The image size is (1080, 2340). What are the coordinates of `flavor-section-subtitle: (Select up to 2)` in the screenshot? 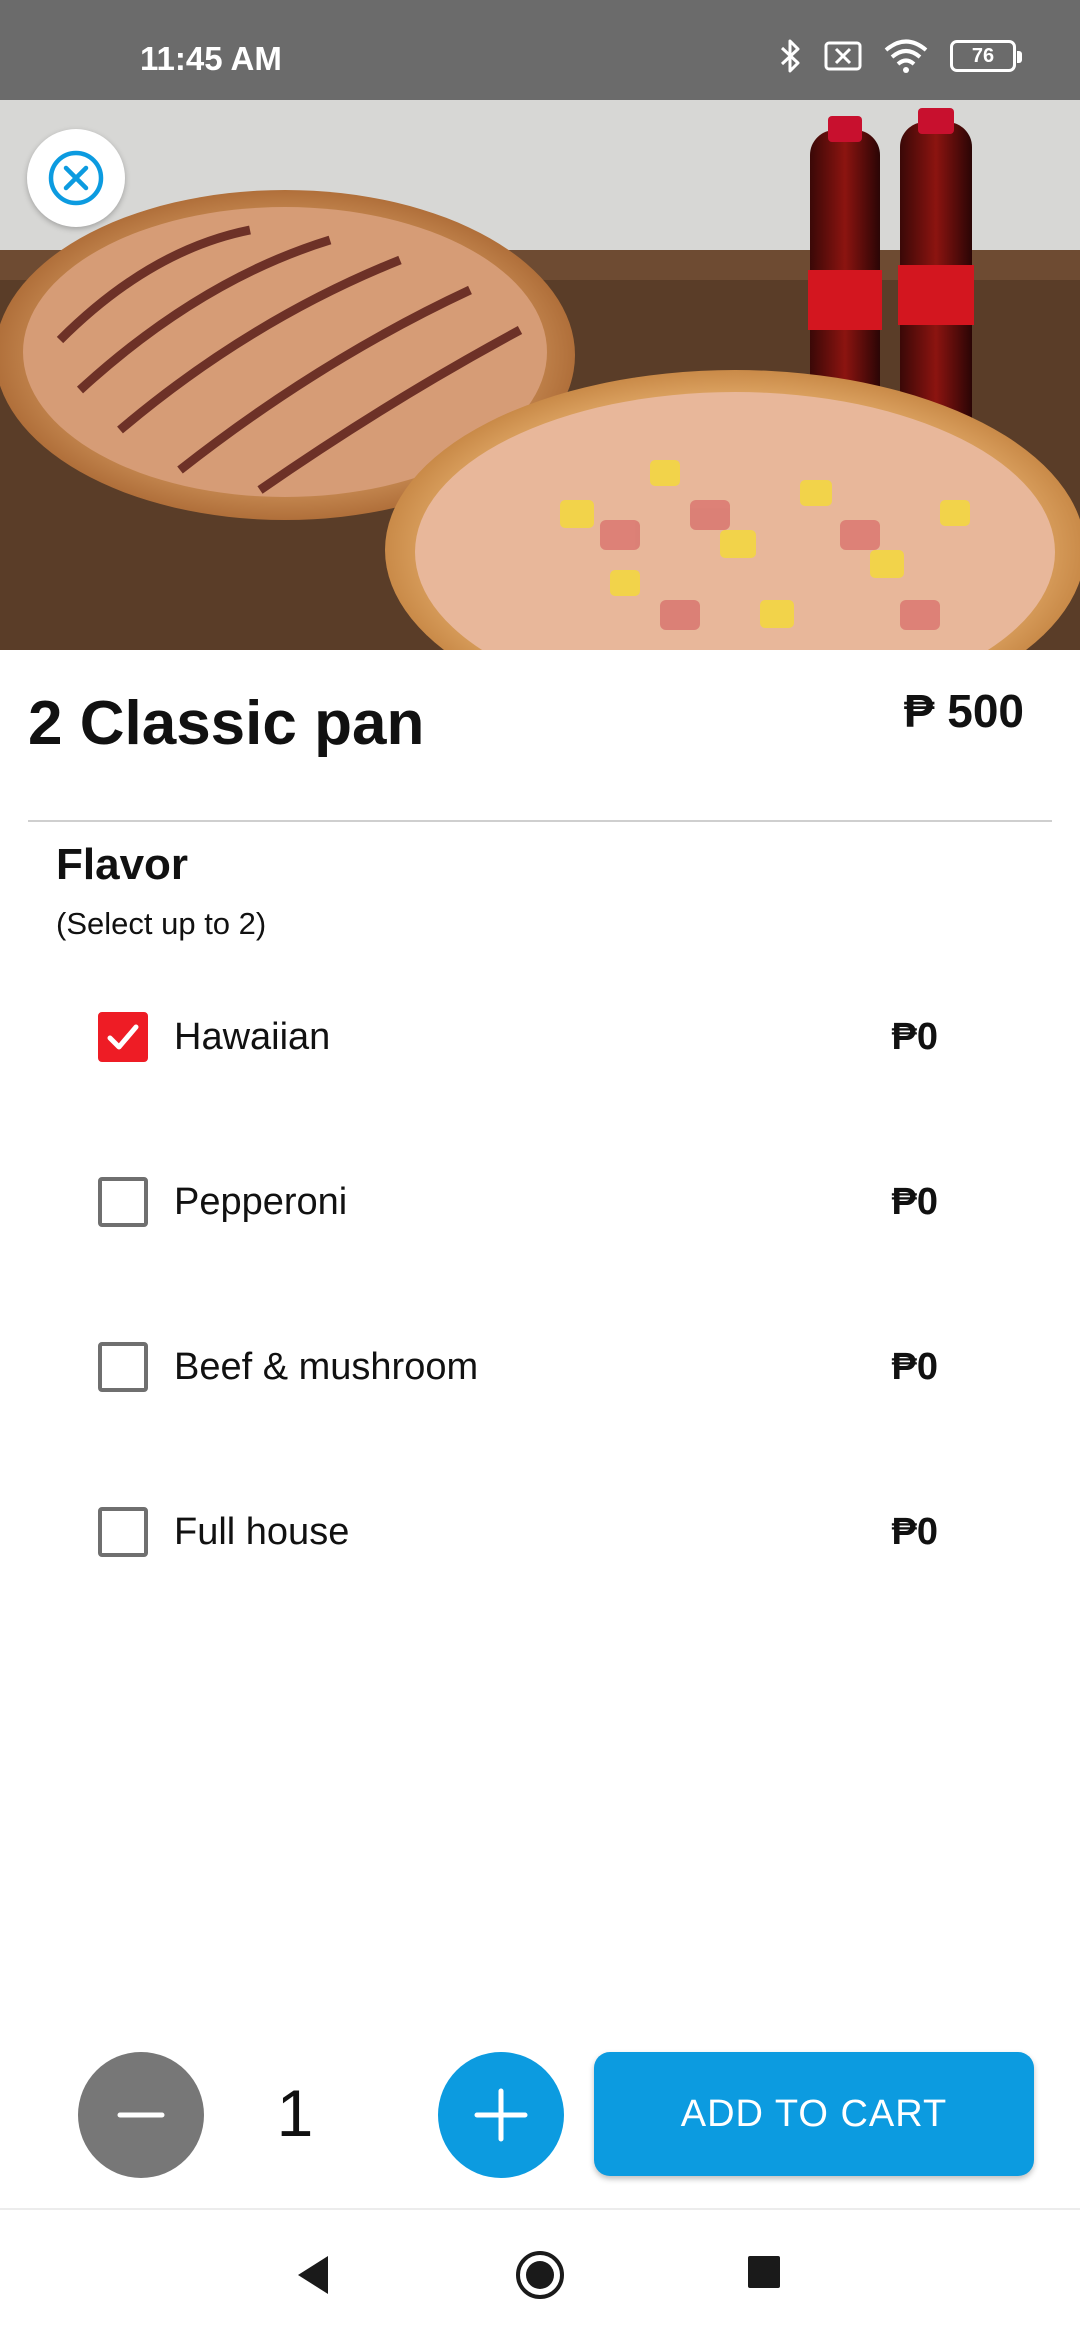 It's located at (161, 923).